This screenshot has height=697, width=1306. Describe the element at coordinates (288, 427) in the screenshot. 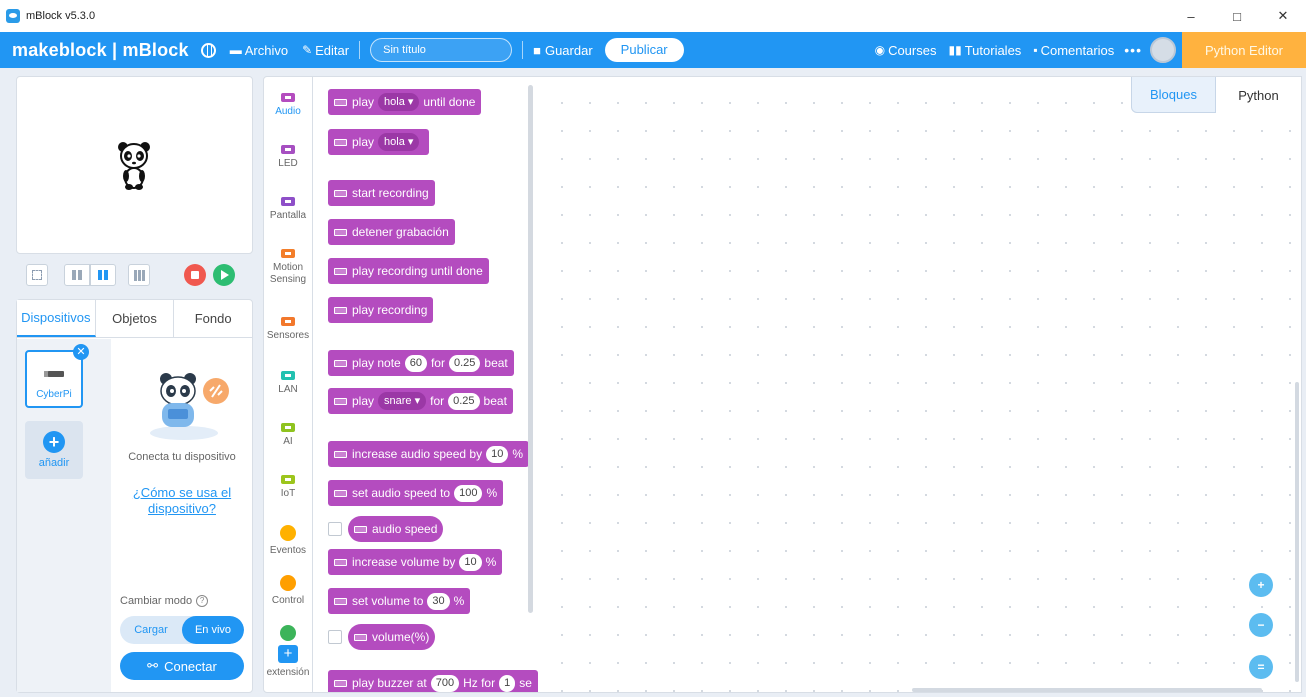

I see `ai-category-icon` at that location.